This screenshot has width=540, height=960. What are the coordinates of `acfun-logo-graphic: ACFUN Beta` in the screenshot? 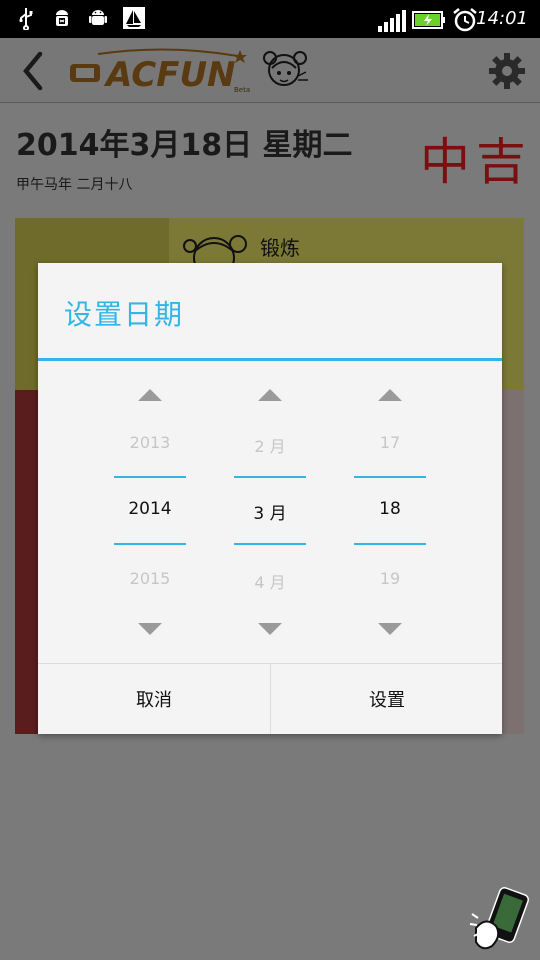 It's located at (160, 71).